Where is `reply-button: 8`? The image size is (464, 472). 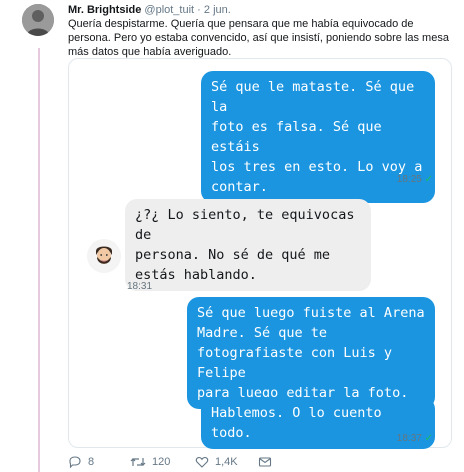
reply-button: 8 is located at coordinates (81, 462).